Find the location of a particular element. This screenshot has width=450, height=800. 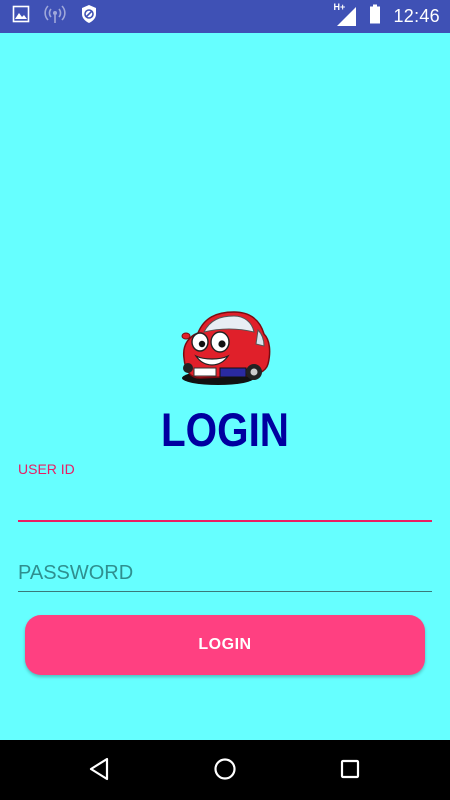

page-title: LOGIN is located at coordinates (224, 429).